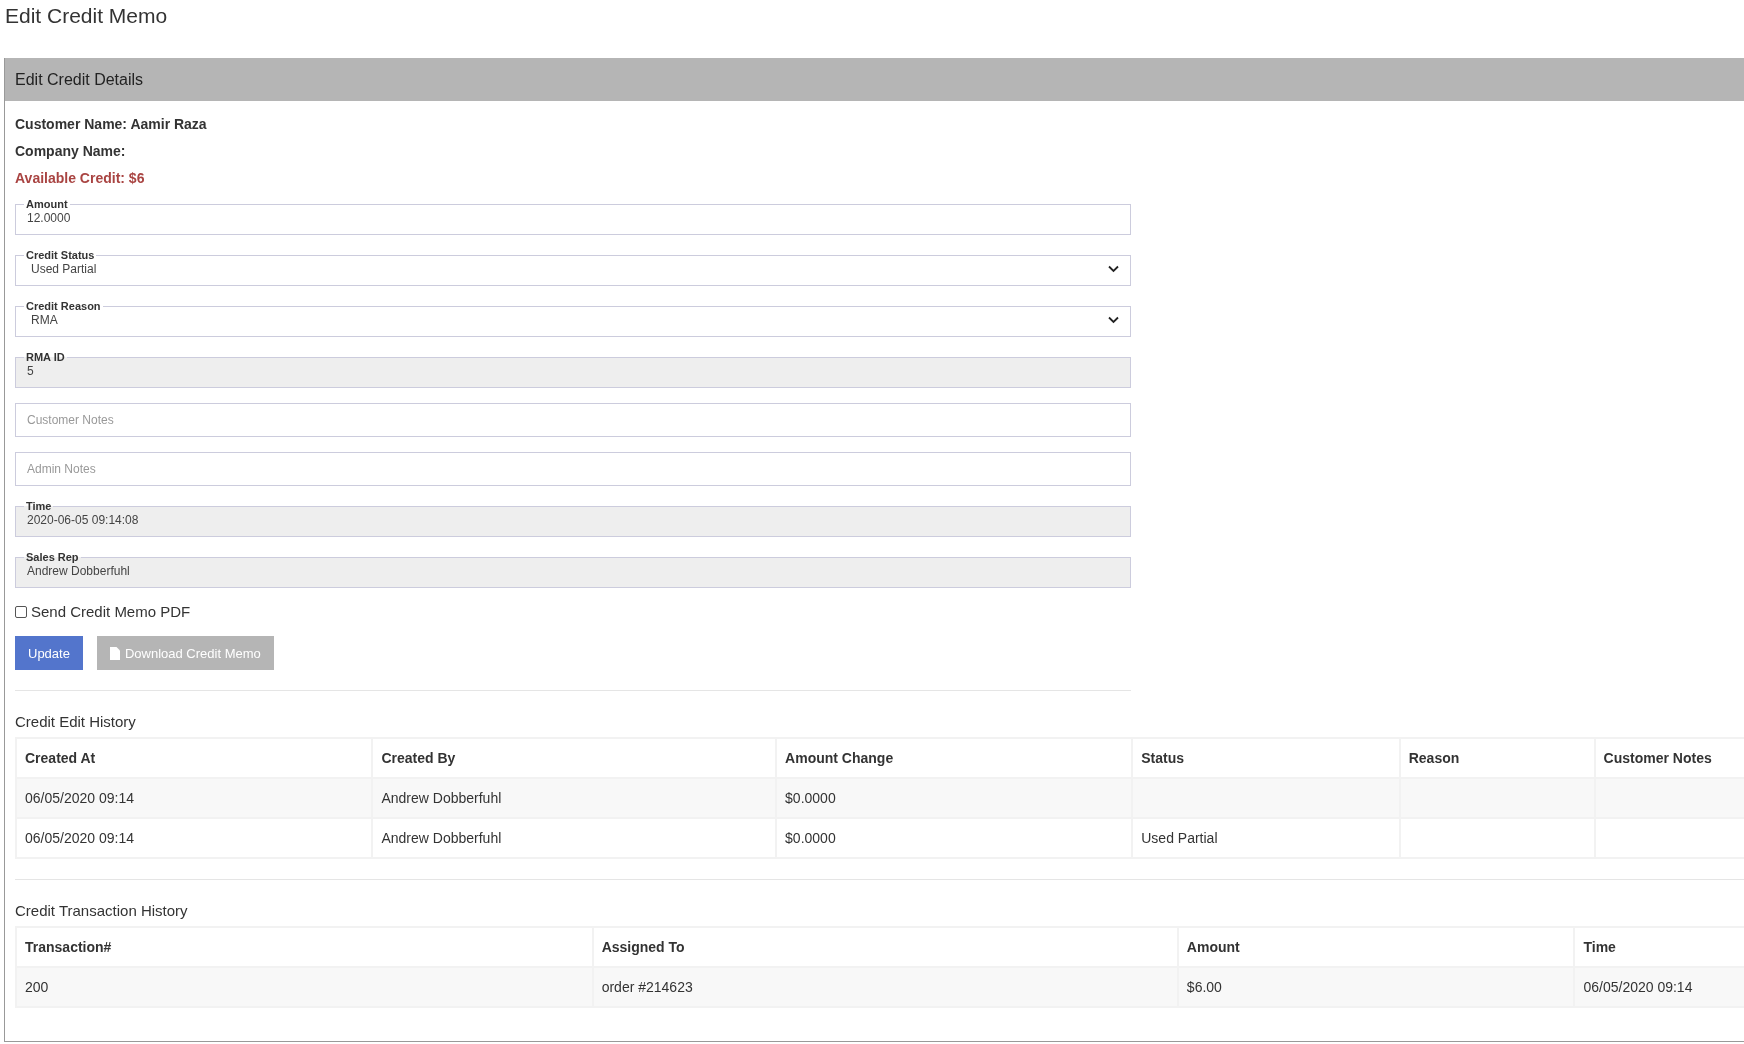  What do you see at coordinates (49, 653) in the screenshot?
I see `update-button: Update` at bounding box center [49, 653].